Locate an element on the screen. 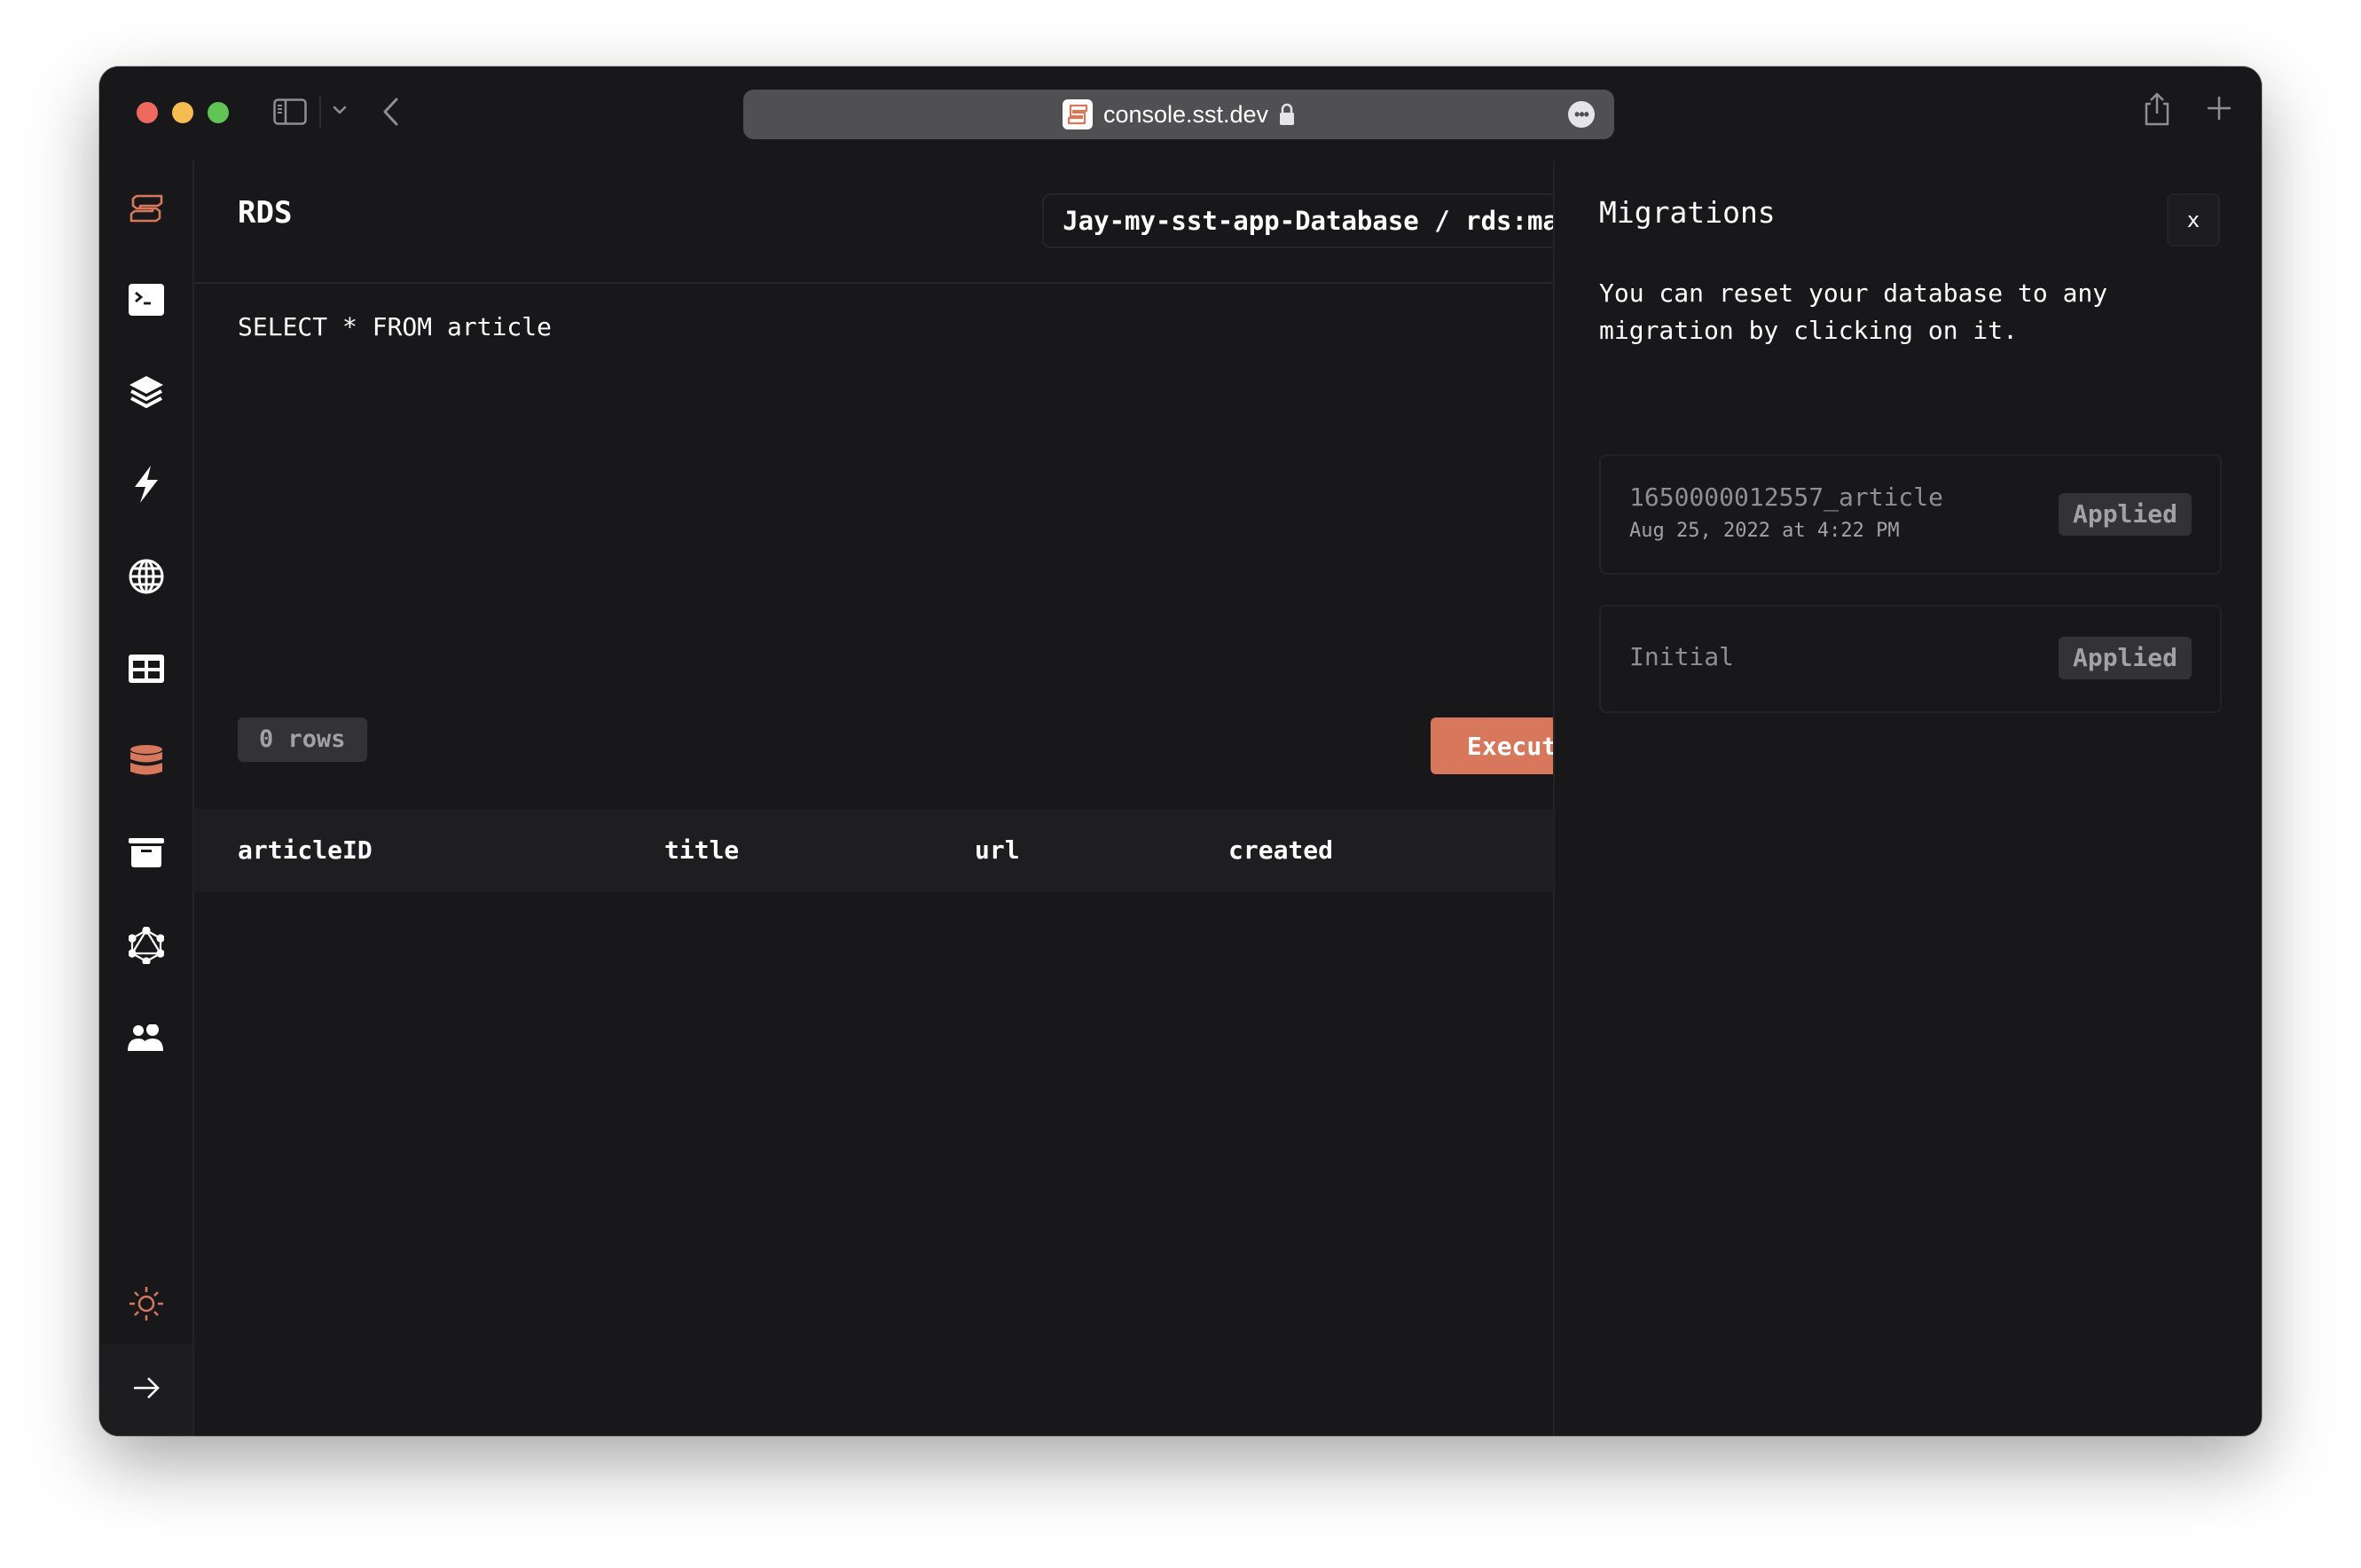 The height and width of the screenshot is (1568, 2361). migration-name: Initial is located at coordinates (1682, 656).